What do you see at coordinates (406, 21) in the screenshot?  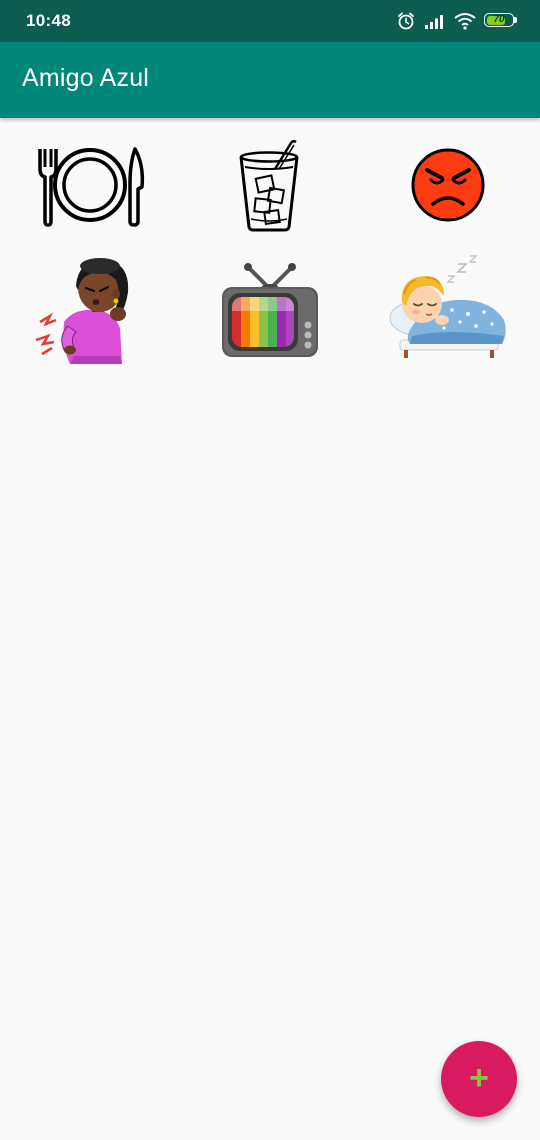 I see `alarm-icon` at bounding box center [406, 21].